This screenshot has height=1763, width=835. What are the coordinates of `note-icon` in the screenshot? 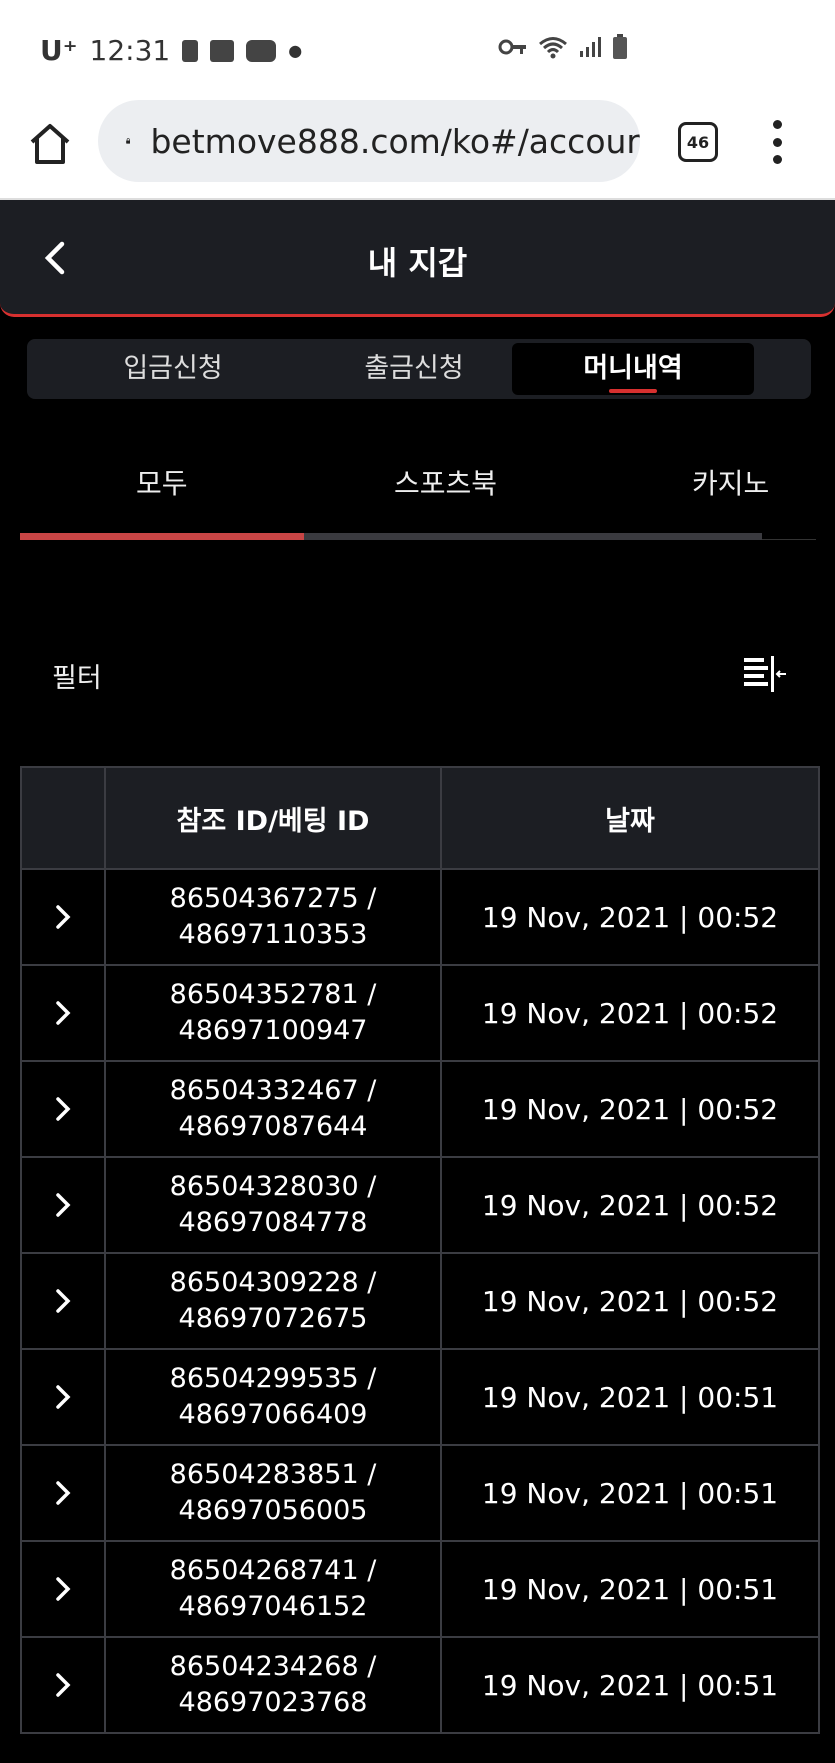 It's located at (222, 50).